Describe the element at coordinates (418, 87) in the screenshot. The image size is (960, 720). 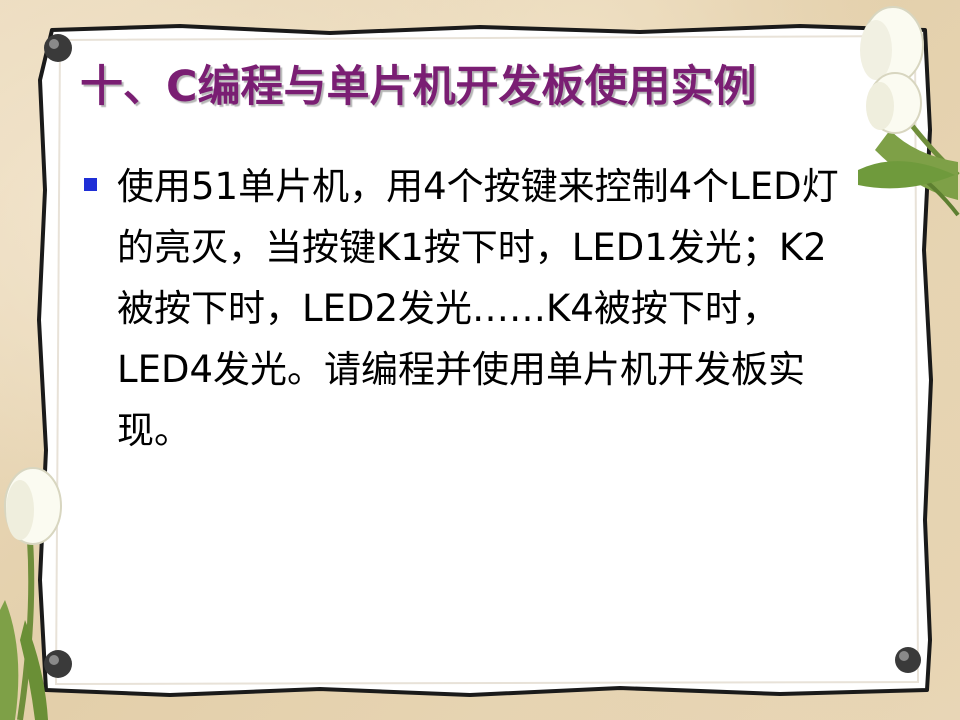
I see `slide-title: 十、C编程与单片机开发板使用实例` at that location.